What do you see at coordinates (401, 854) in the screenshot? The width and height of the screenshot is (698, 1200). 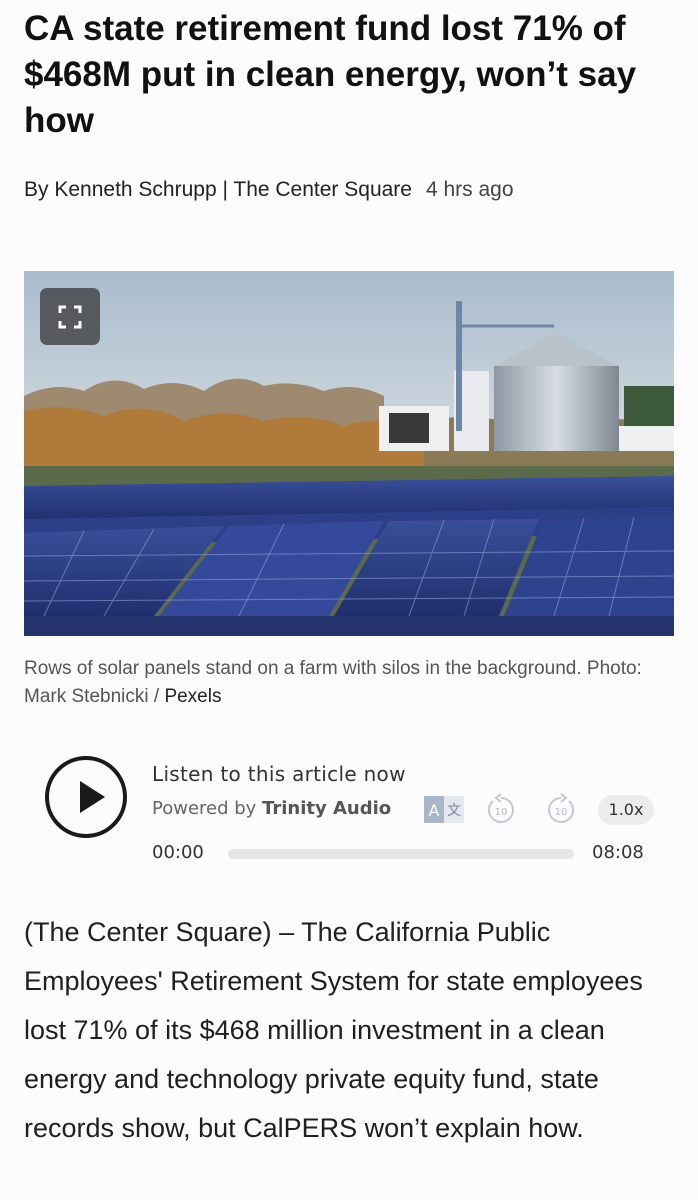 I see `progress-bar` at bounding box center [401, 854].